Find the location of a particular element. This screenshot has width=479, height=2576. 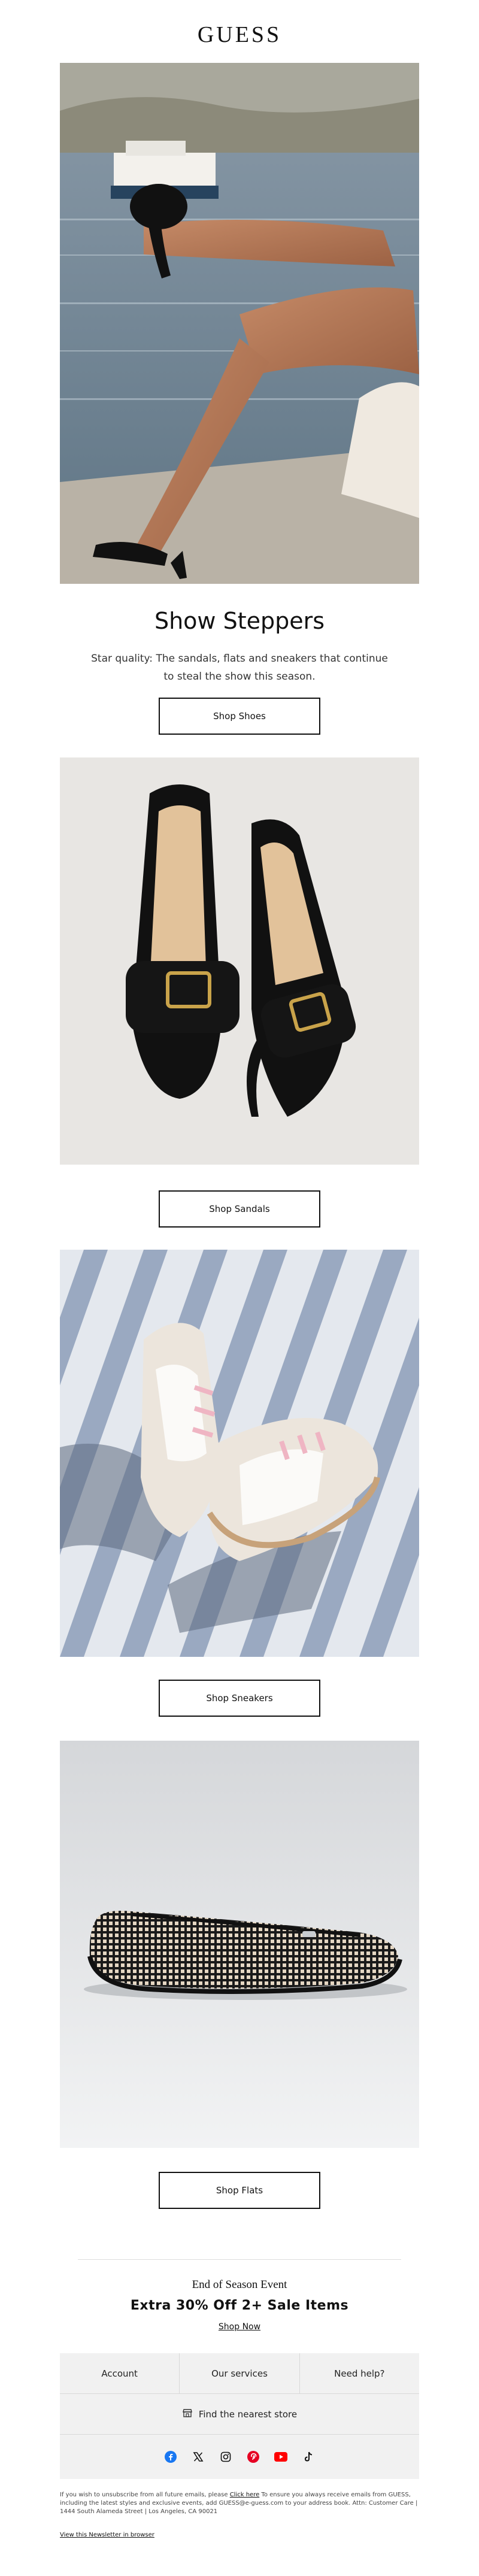

social-row is located at coordinates (239, 2457).